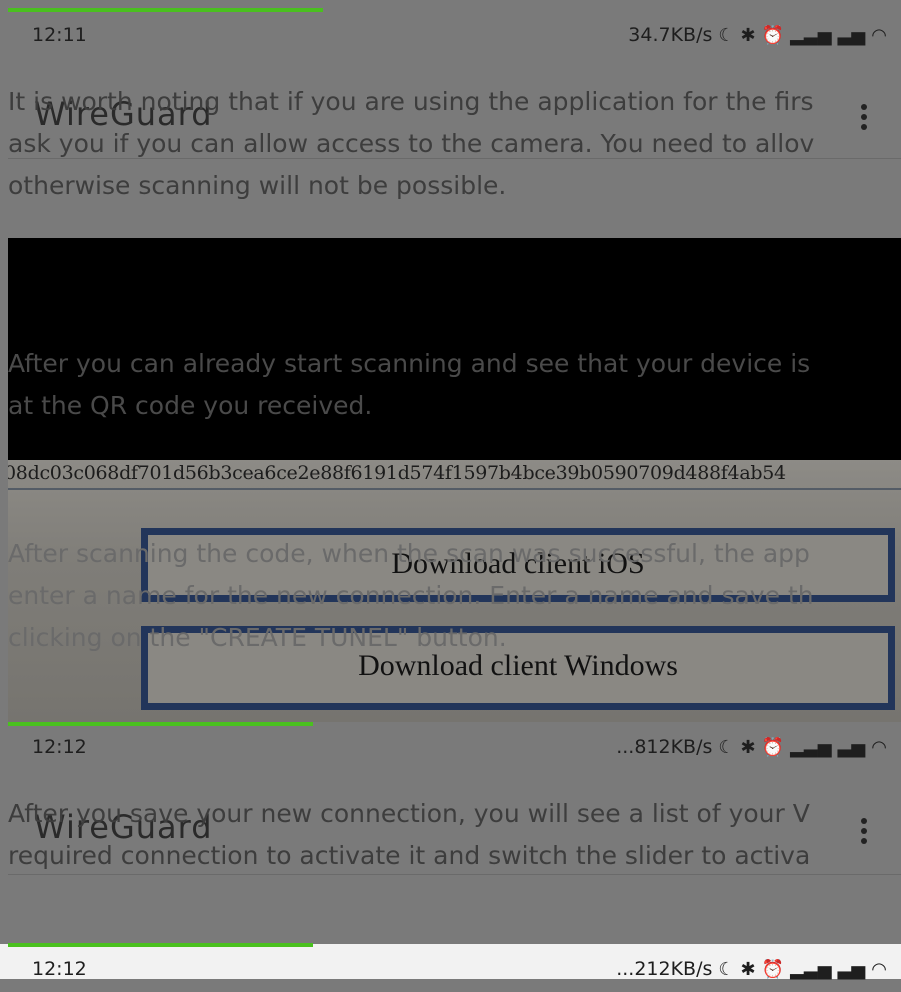 The width and height of the screenshot is (901, 992). I want to click on photo-line, so click(454, 489).